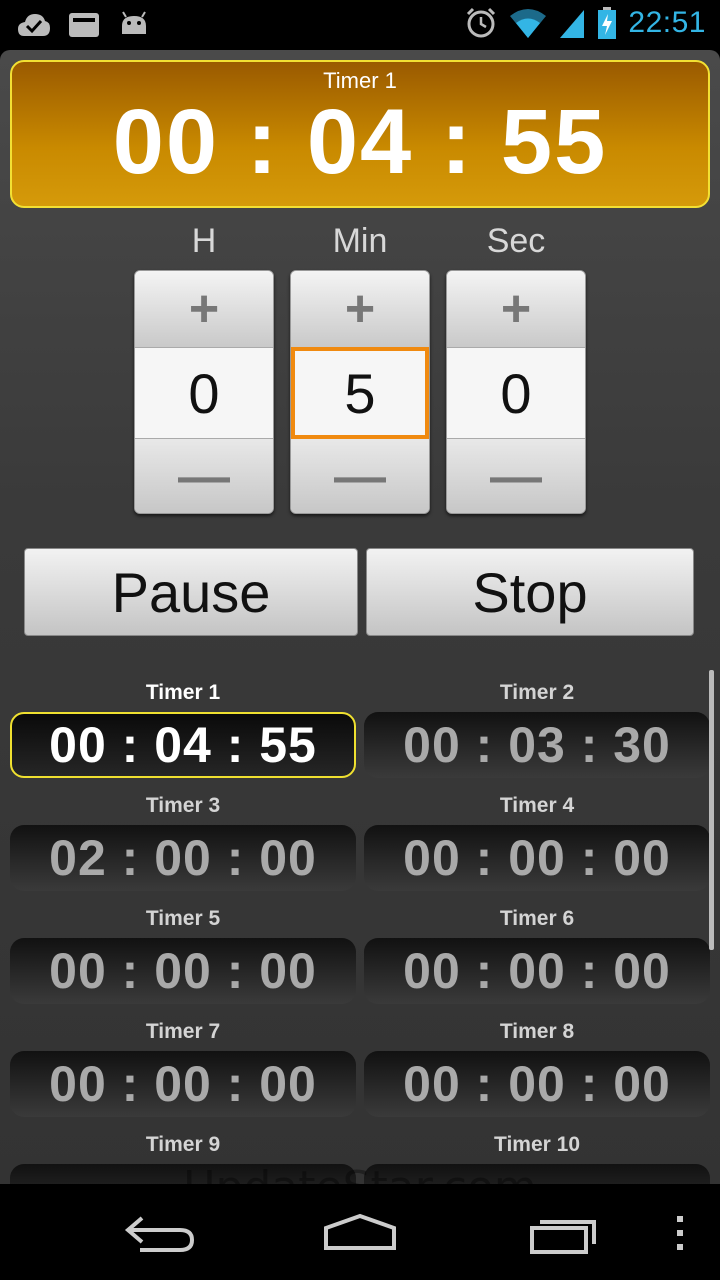 The width and height of the screenshot is (720, 1280). I want to click on navigation-bar, so click(360, 1232).